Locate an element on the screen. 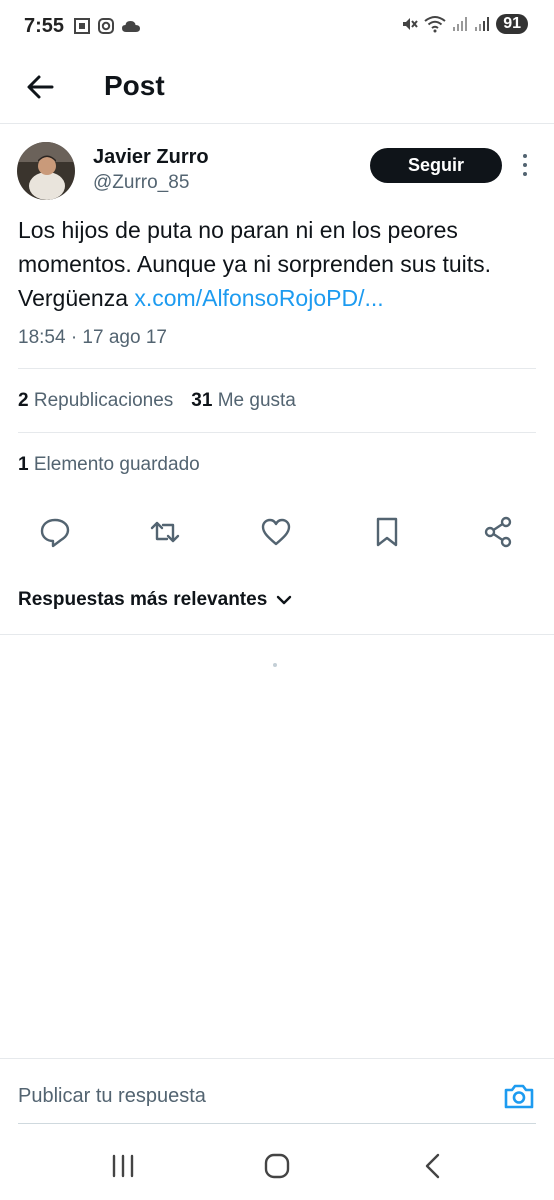 The width and height of the screenshot is (554, 1200). wifi-icon is located at coordinates (435, 24).